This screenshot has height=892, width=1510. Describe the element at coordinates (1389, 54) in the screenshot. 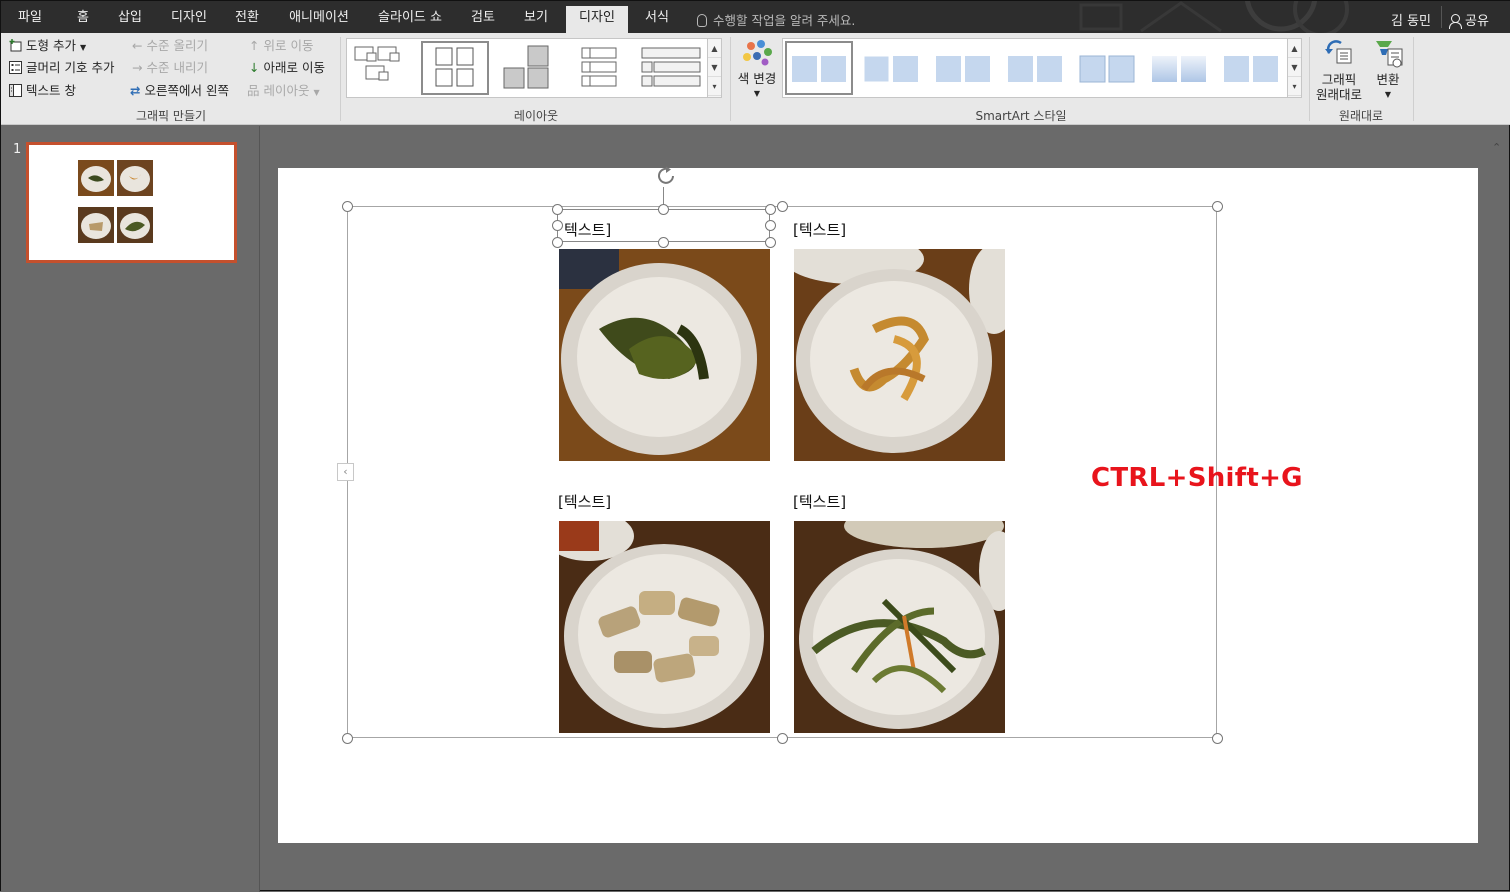

I see `convert-icon` at that location.